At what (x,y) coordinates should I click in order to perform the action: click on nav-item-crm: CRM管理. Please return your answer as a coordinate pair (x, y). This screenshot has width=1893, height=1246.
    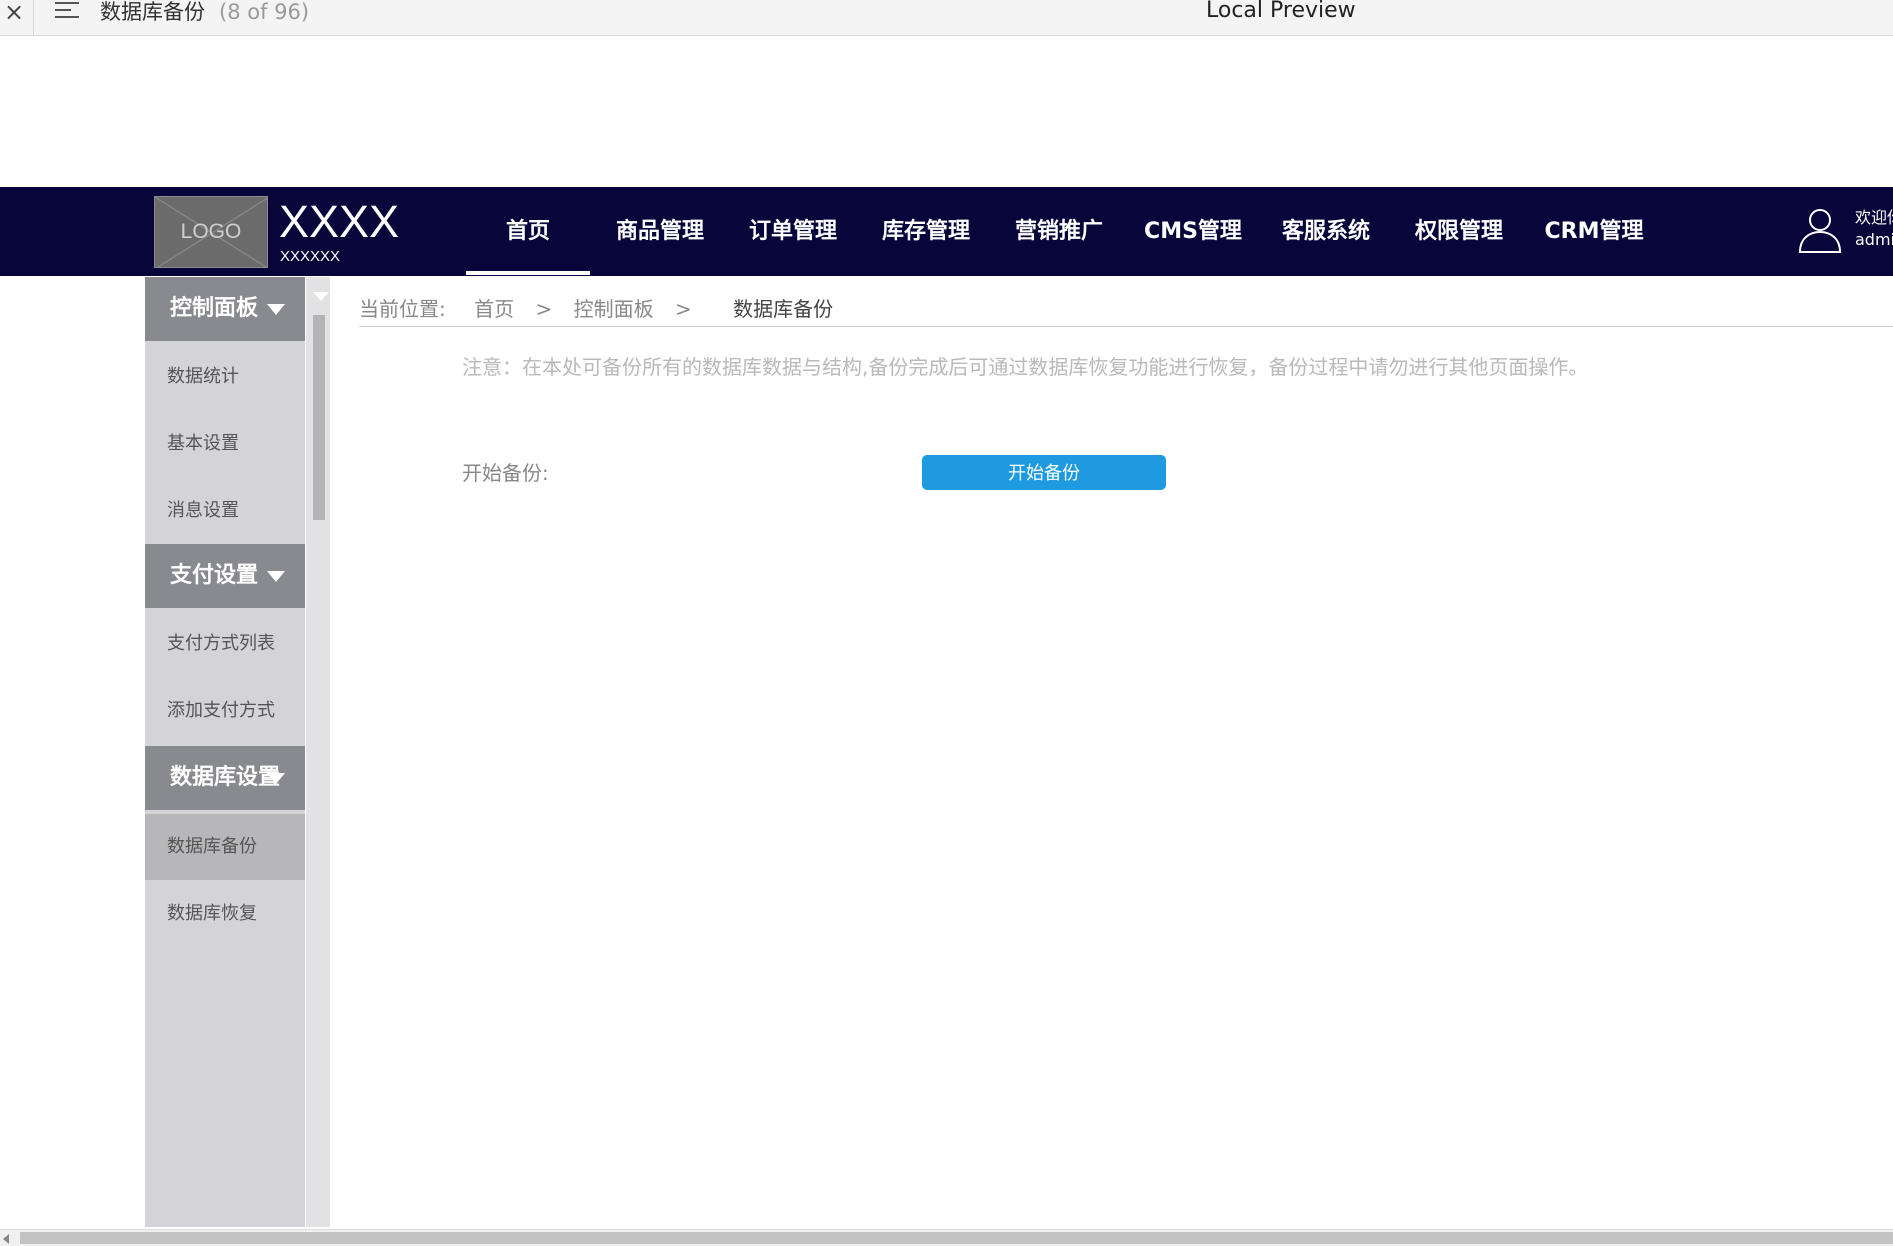
    Looking at the image, I should click on (1594, 231).